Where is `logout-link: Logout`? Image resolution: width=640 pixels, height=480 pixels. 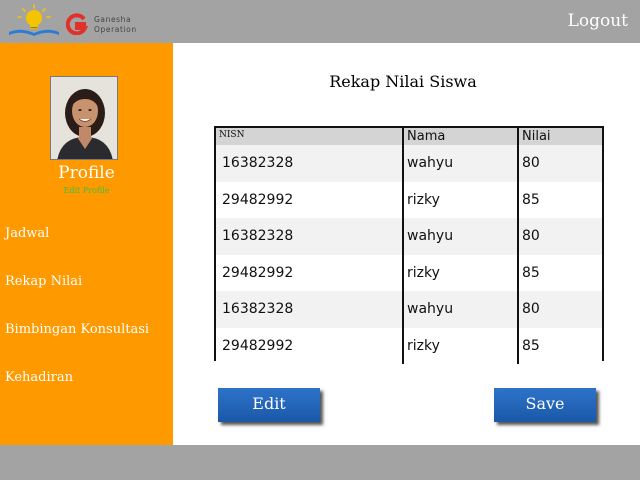 logout-link: Logout is located at coordinates (598, 21).